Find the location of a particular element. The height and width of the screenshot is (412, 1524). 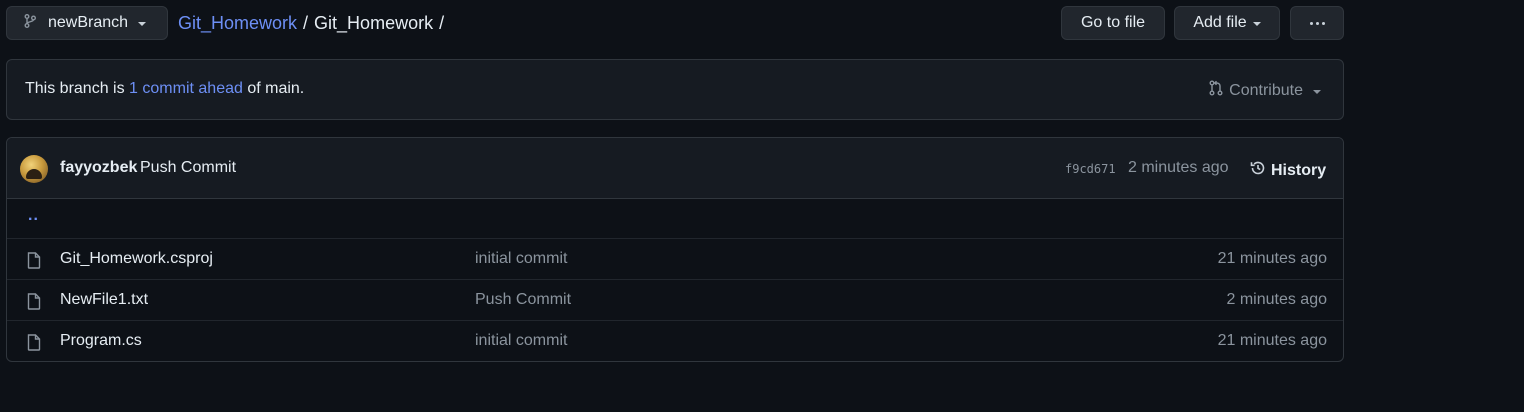

file-commit-time: 2 minutes ago is located at coordinates (1276, 299).